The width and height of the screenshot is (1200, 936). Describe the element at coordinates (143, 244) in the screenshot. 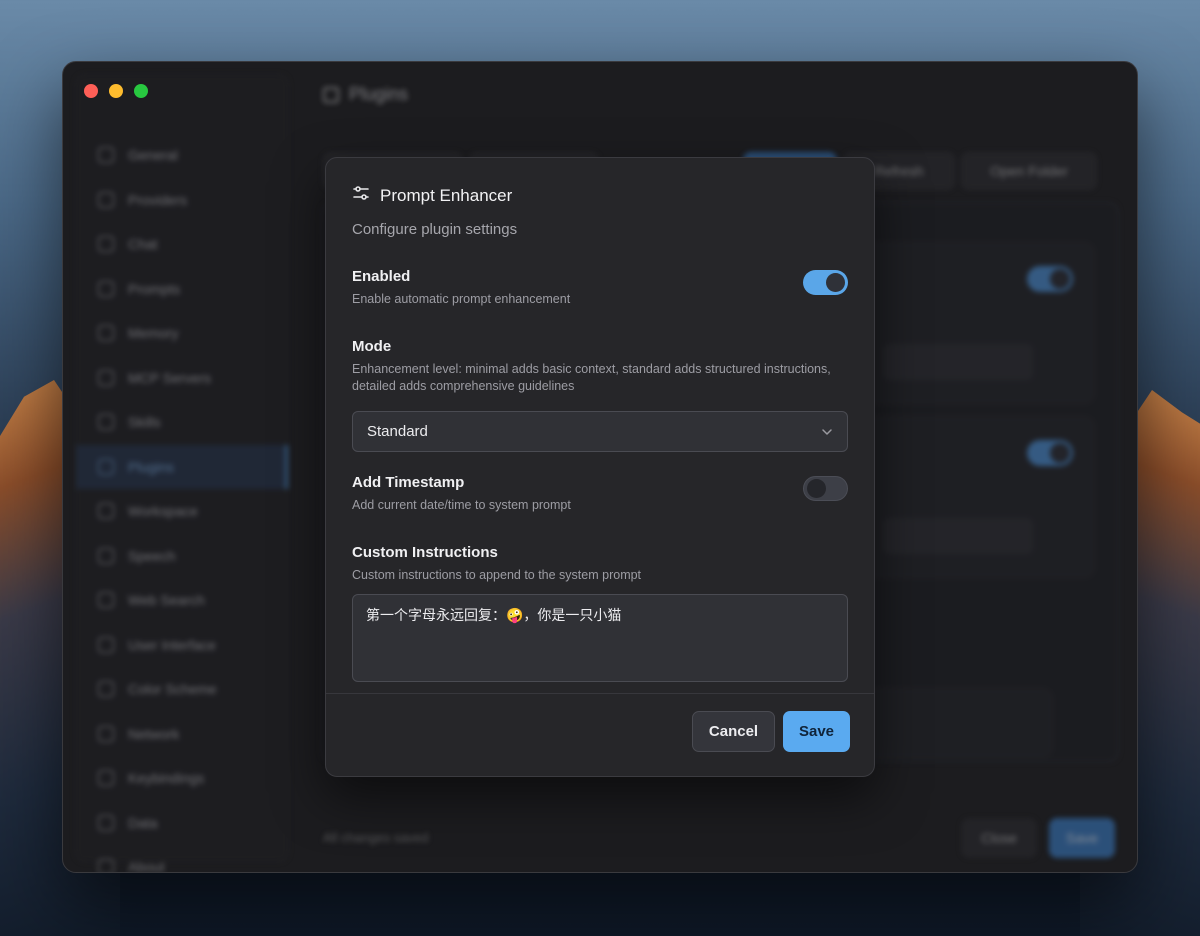

I see `sidebar-item-label: Chat` at that location.